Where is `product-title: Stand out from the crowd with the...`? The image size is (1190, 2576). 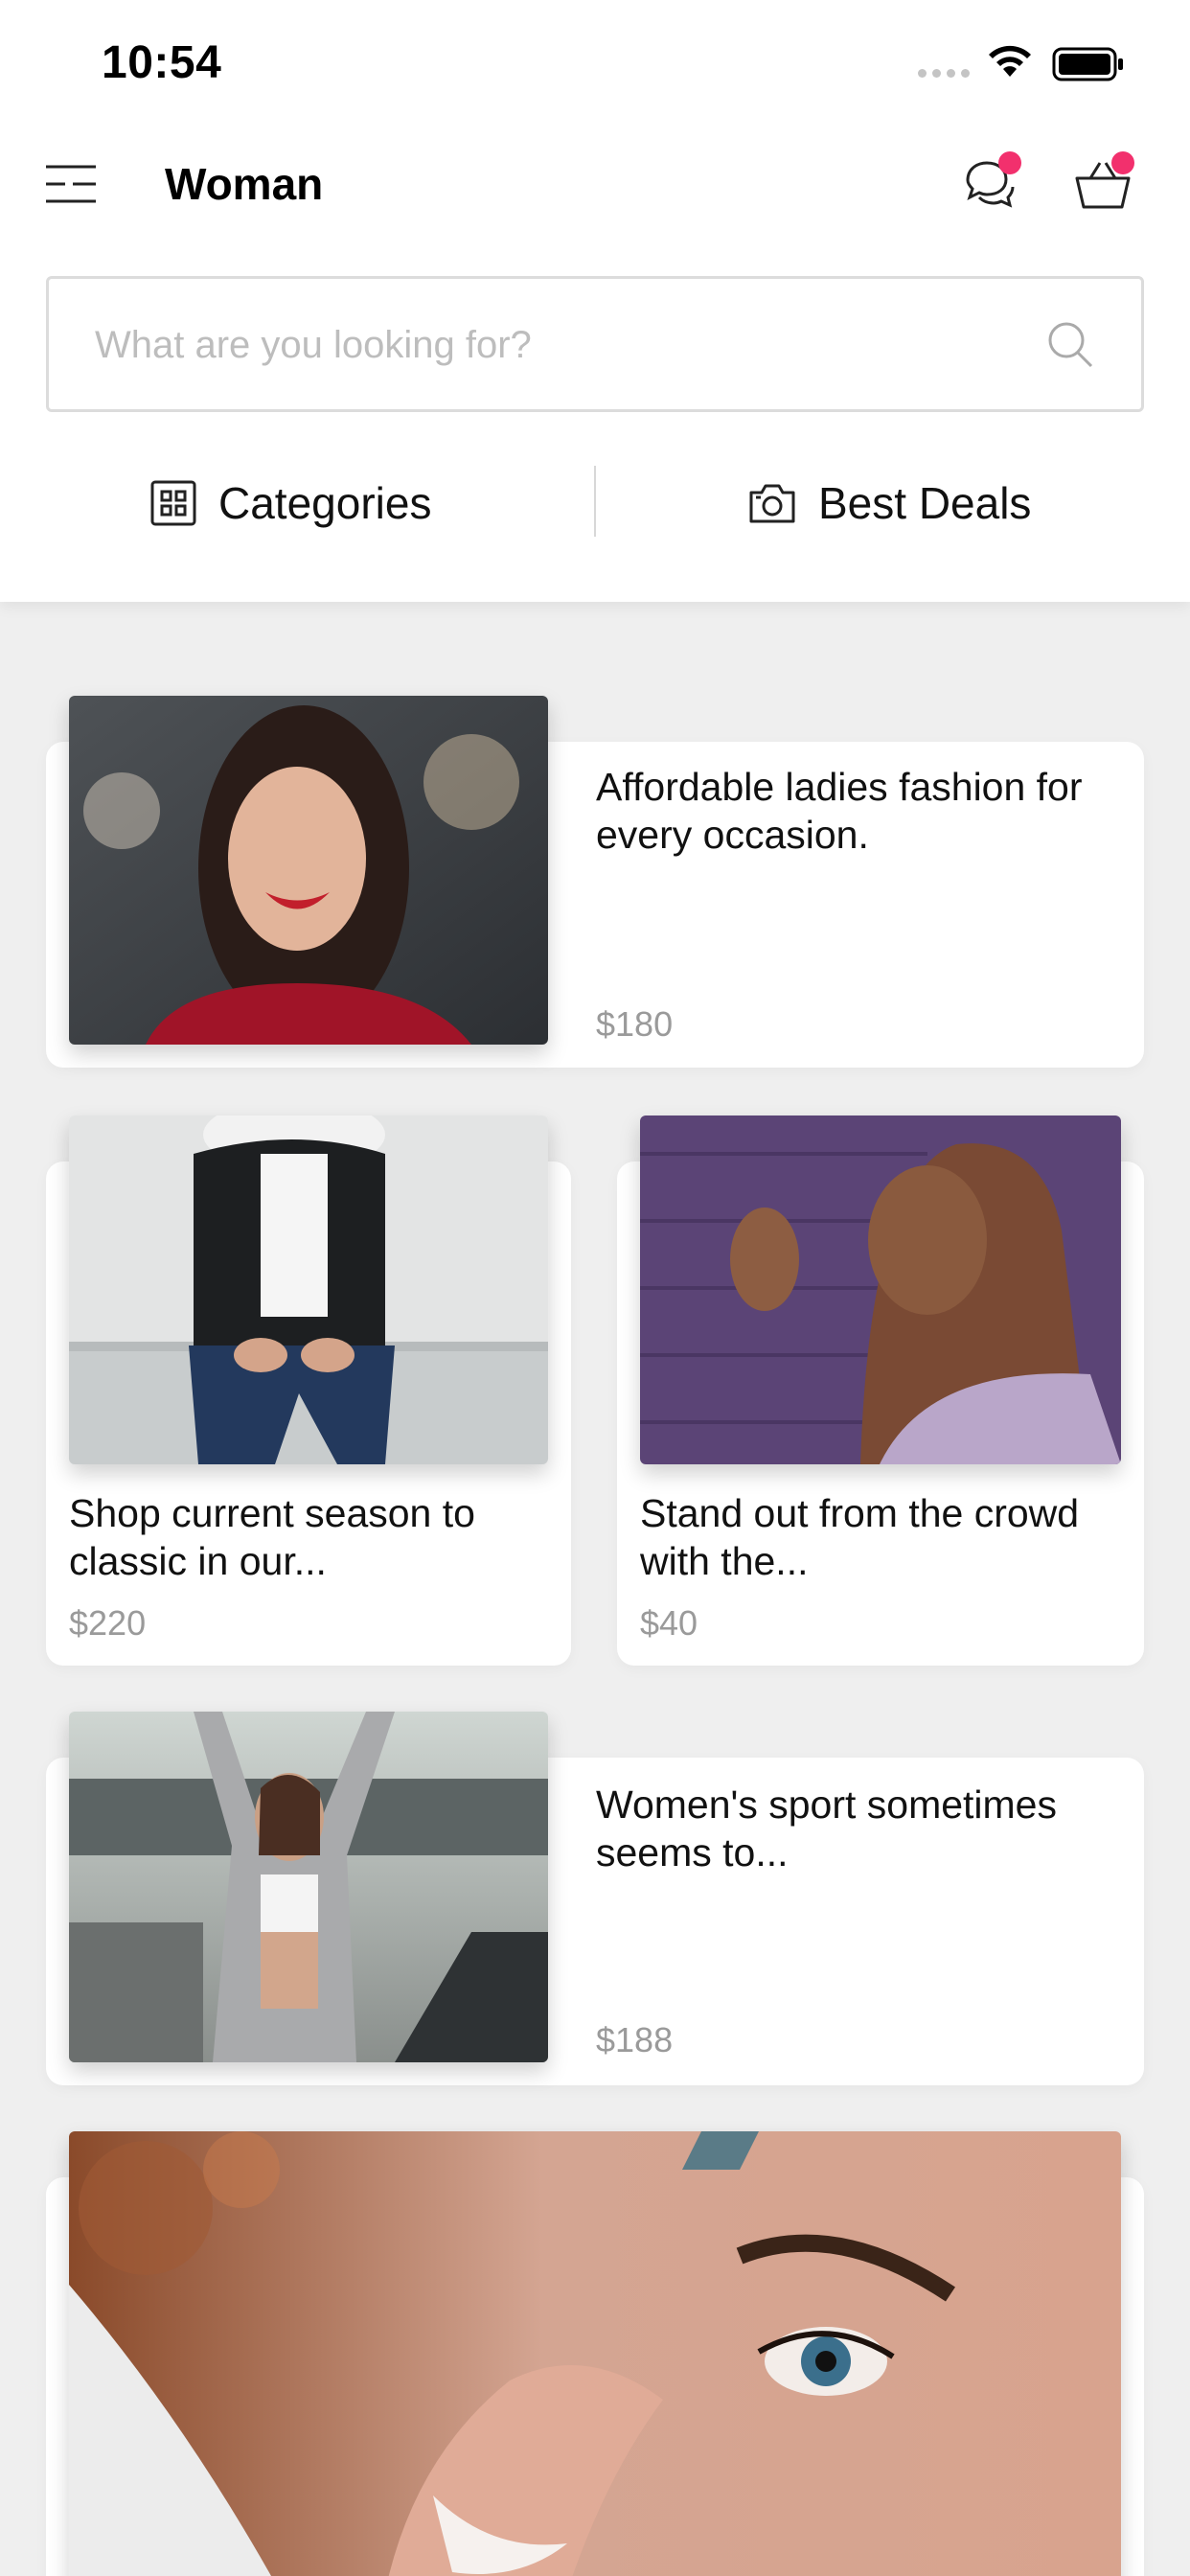
product-title: Stand out from the crowd with the... is located at coordinates (860, 1537).